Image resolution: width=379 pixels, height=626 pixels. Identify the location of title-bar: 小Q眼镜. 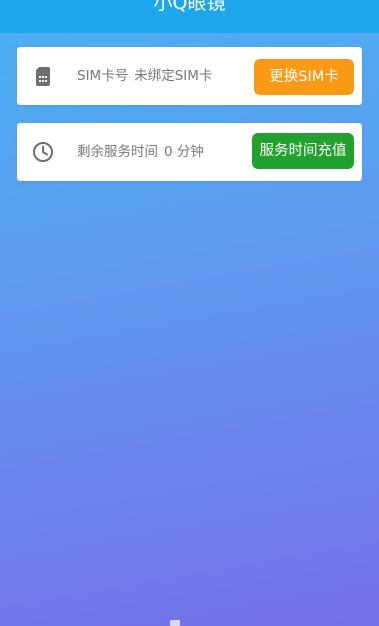
(189, 16).